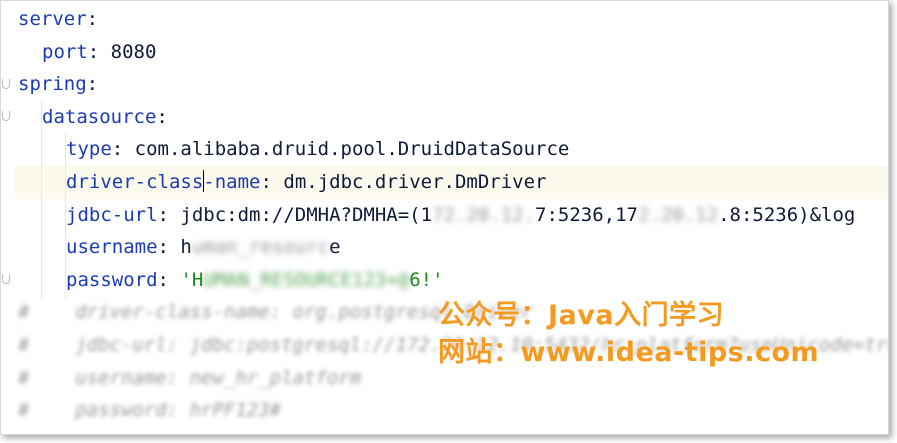 Image resolution: width=897 pixels, height=443 pixels. Describe the element at coordinates (135, 182) in the screenshot. I see `yaml-key: driver-class` at that location.